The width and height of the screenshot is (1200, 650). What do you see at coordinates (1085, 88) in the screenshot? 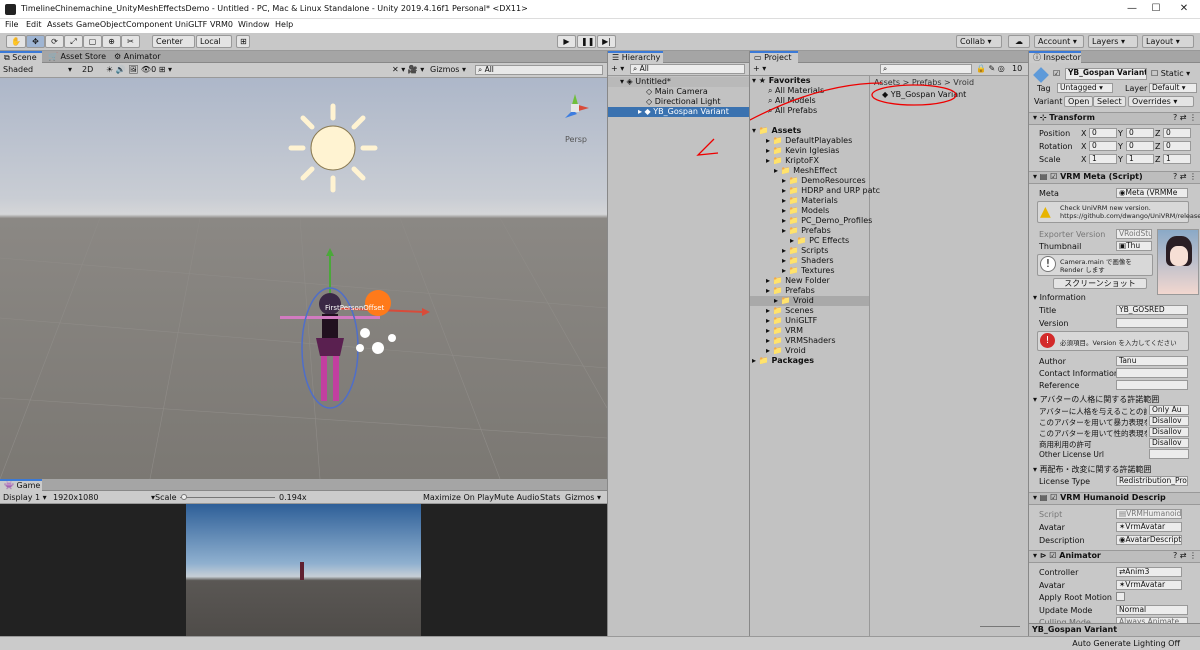
I see `tag-dropdown: Untagged ▾` at bounding box center [1085, 88].